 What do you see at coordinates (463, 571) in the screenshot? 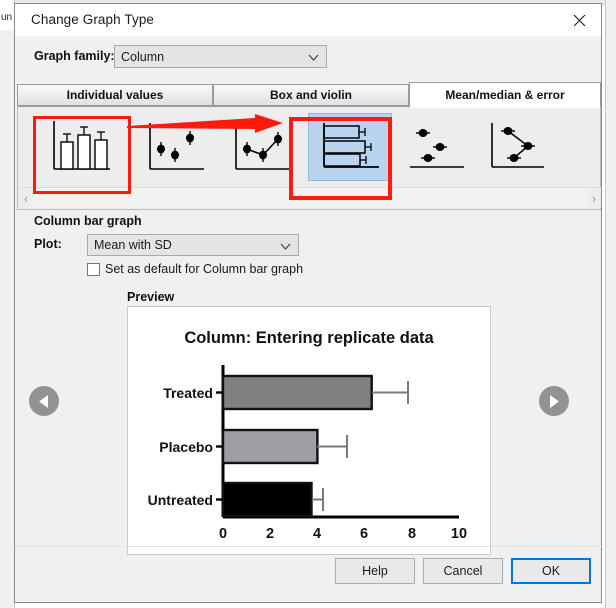
I see `cancel-button: Cancel` at bounding box center [463, 571].